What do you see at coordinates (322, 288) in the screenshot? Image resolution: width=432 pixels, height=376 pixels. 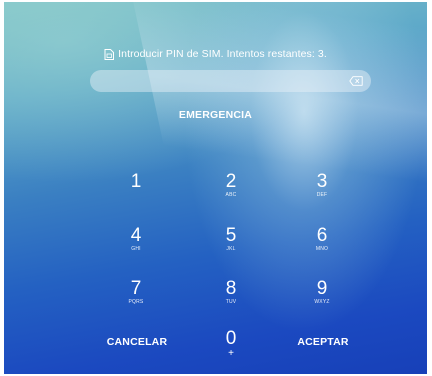 I see `key-digit: 9` at bounding box center [322, 288].